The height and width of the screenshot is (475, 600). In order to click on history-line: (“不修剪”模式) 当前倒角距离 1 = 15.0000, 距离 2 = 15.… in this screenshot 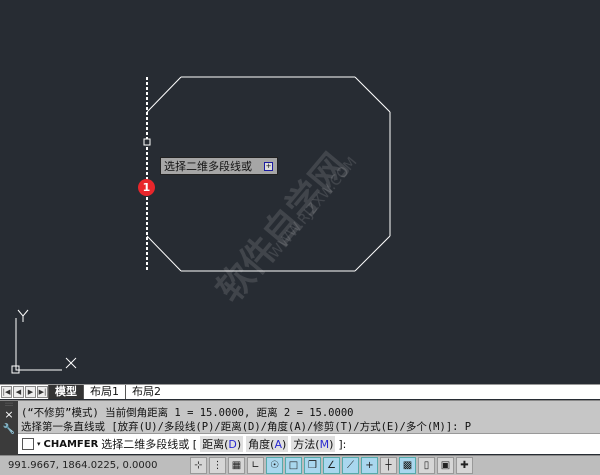, I will do `click(187, 413)`.